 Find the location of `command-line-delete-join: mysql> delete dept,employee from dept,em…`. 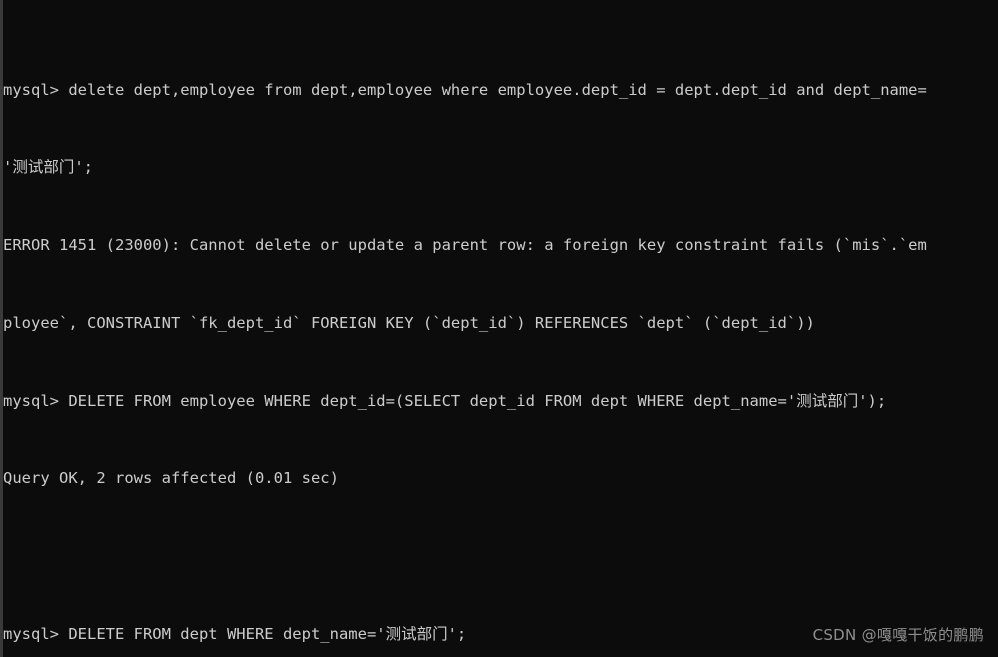

command-line-delete-join: mysql> delete dept,employee from dept,em… is located at coordinates (465, 89).